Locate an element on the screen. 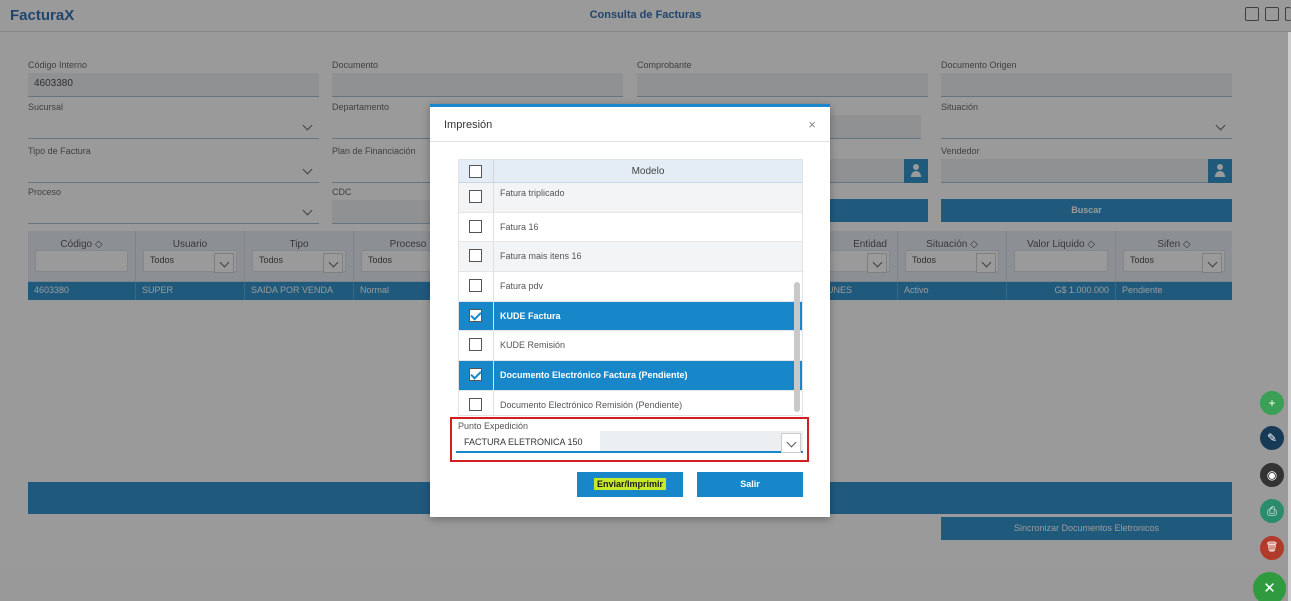 The image size is (1291, 601). select-all-checkbox is located at coordinates (475, 171).